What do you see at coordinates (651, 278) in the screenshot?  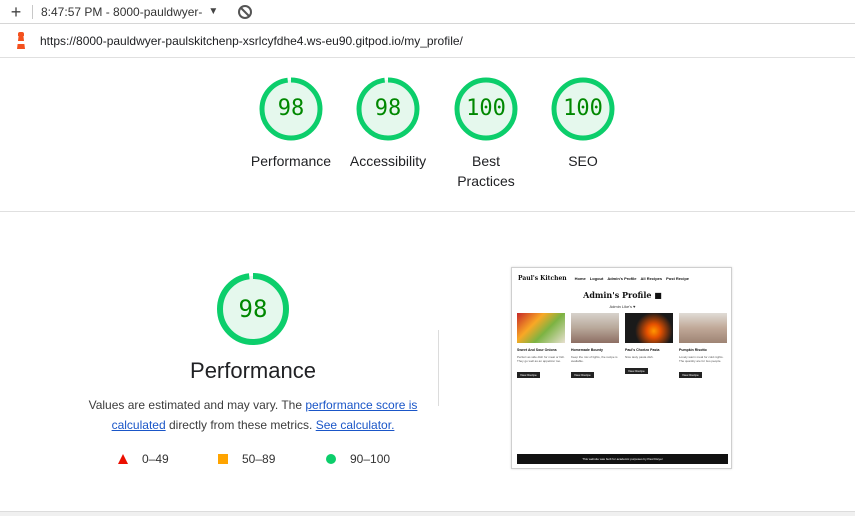 I see `thumb-nav-item: All Recipes` at bounding box center [651, 278].